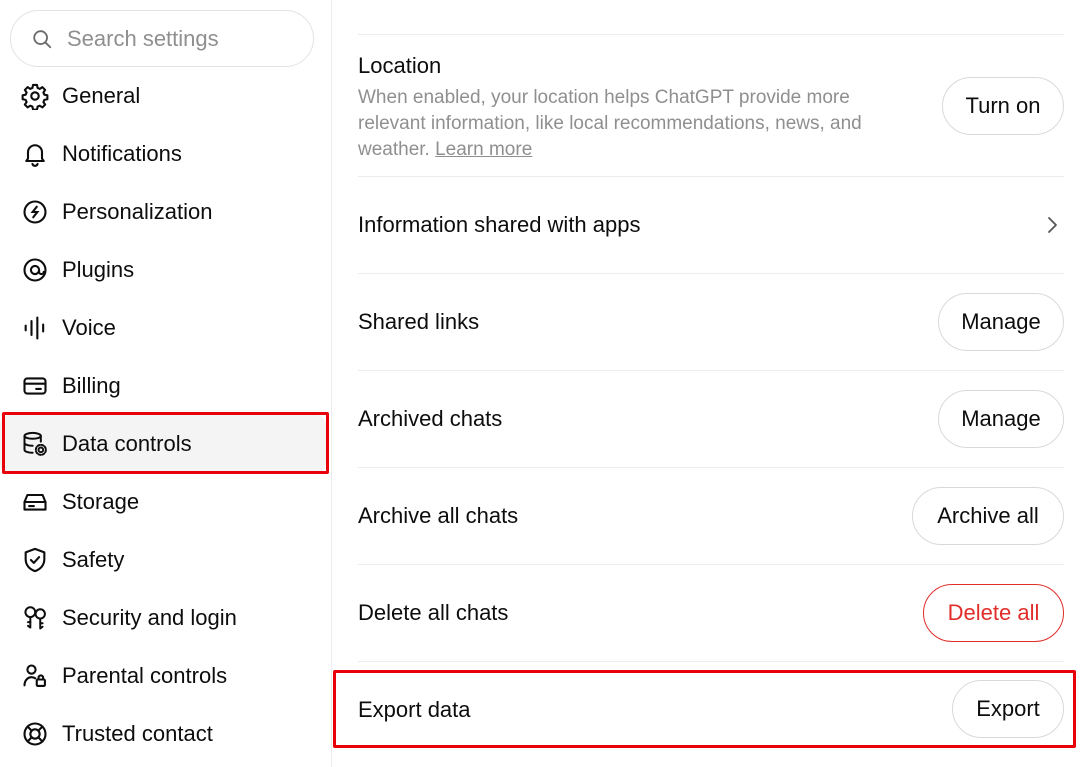 This screenshot has width=1080, height=767. Describe the element at coordinates (35, 734) in the screenshot. I see `lifebuoy-icon` at that location.